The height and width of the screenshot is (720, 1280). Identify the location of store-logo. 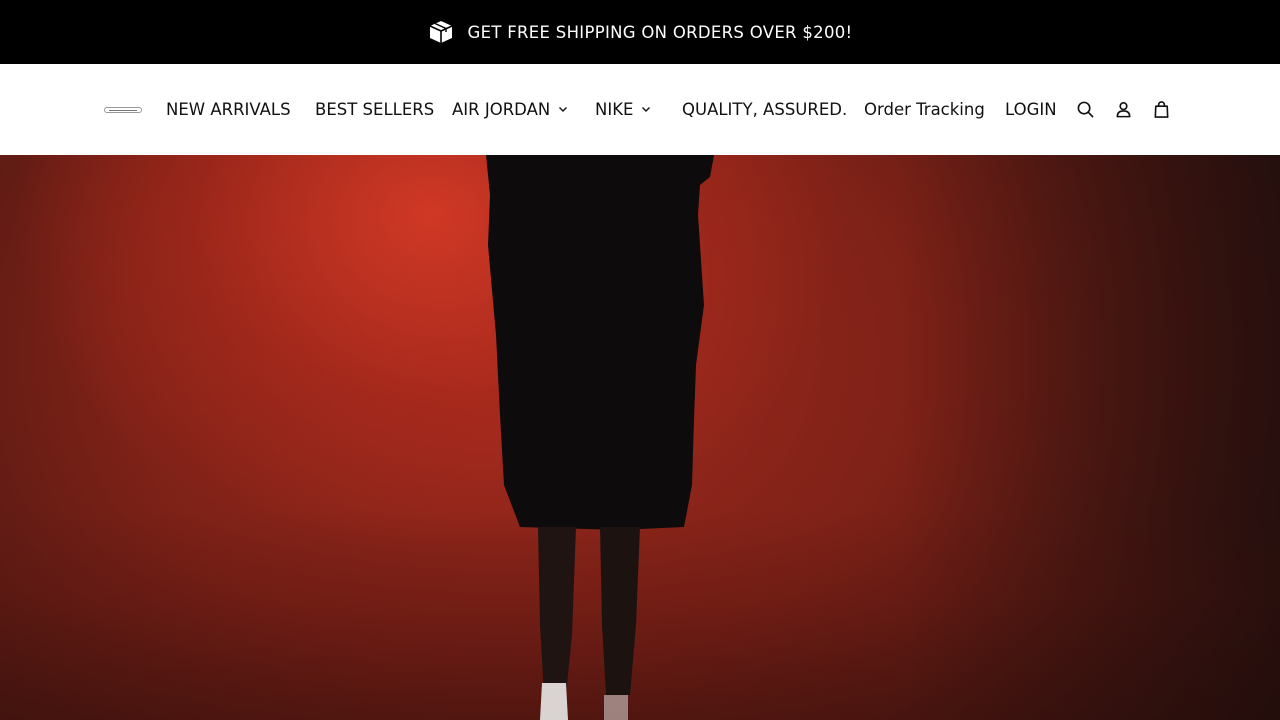
(123, 110).